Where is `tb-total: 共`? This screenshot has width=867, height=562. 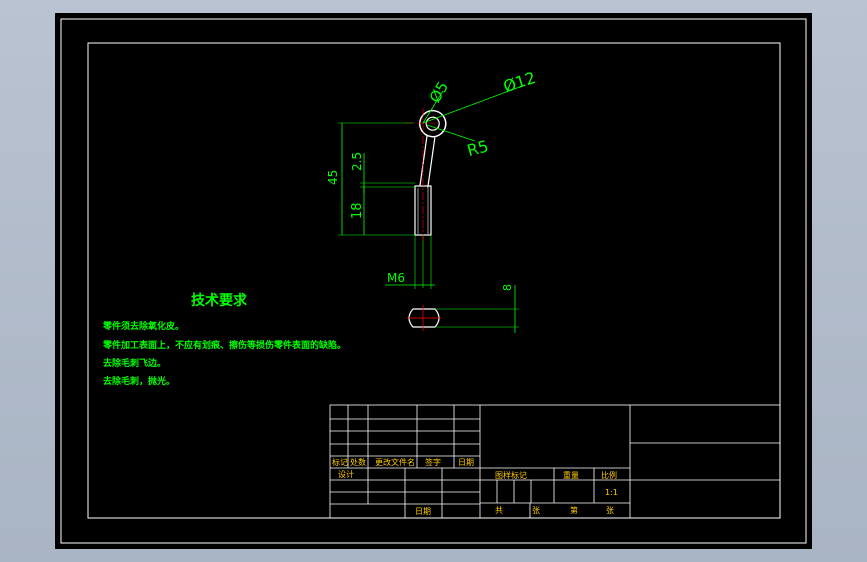
tb-total: 共 is located at coordinates (499, 510).